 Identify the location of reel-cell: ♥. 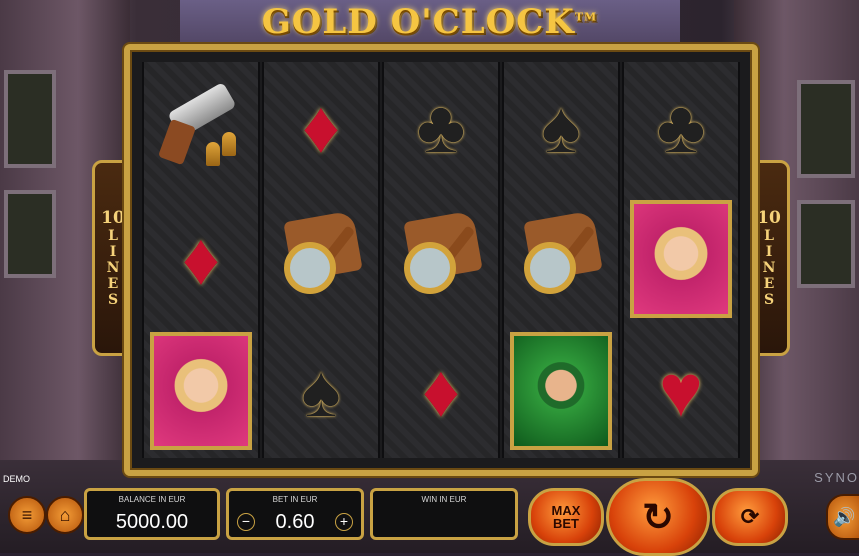
(681, 391).